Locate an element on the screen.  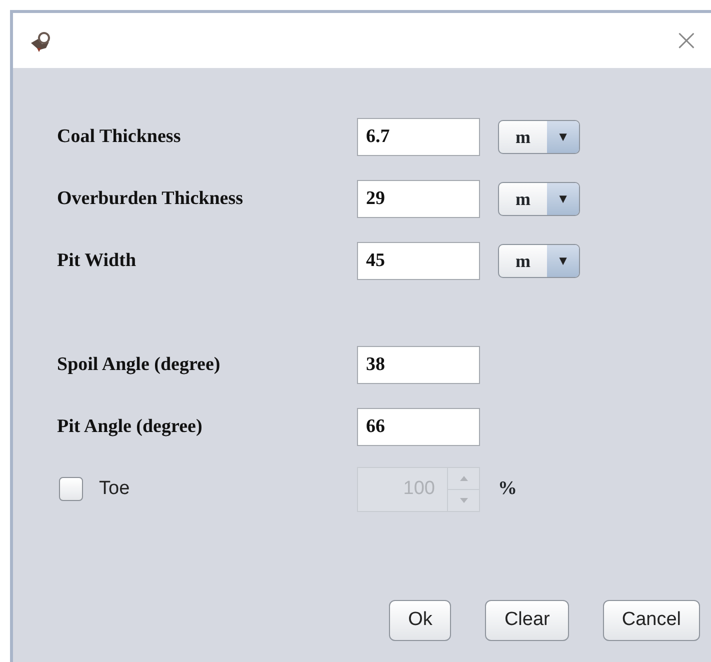
text-field: 38 is located at coordinates (418, 365).